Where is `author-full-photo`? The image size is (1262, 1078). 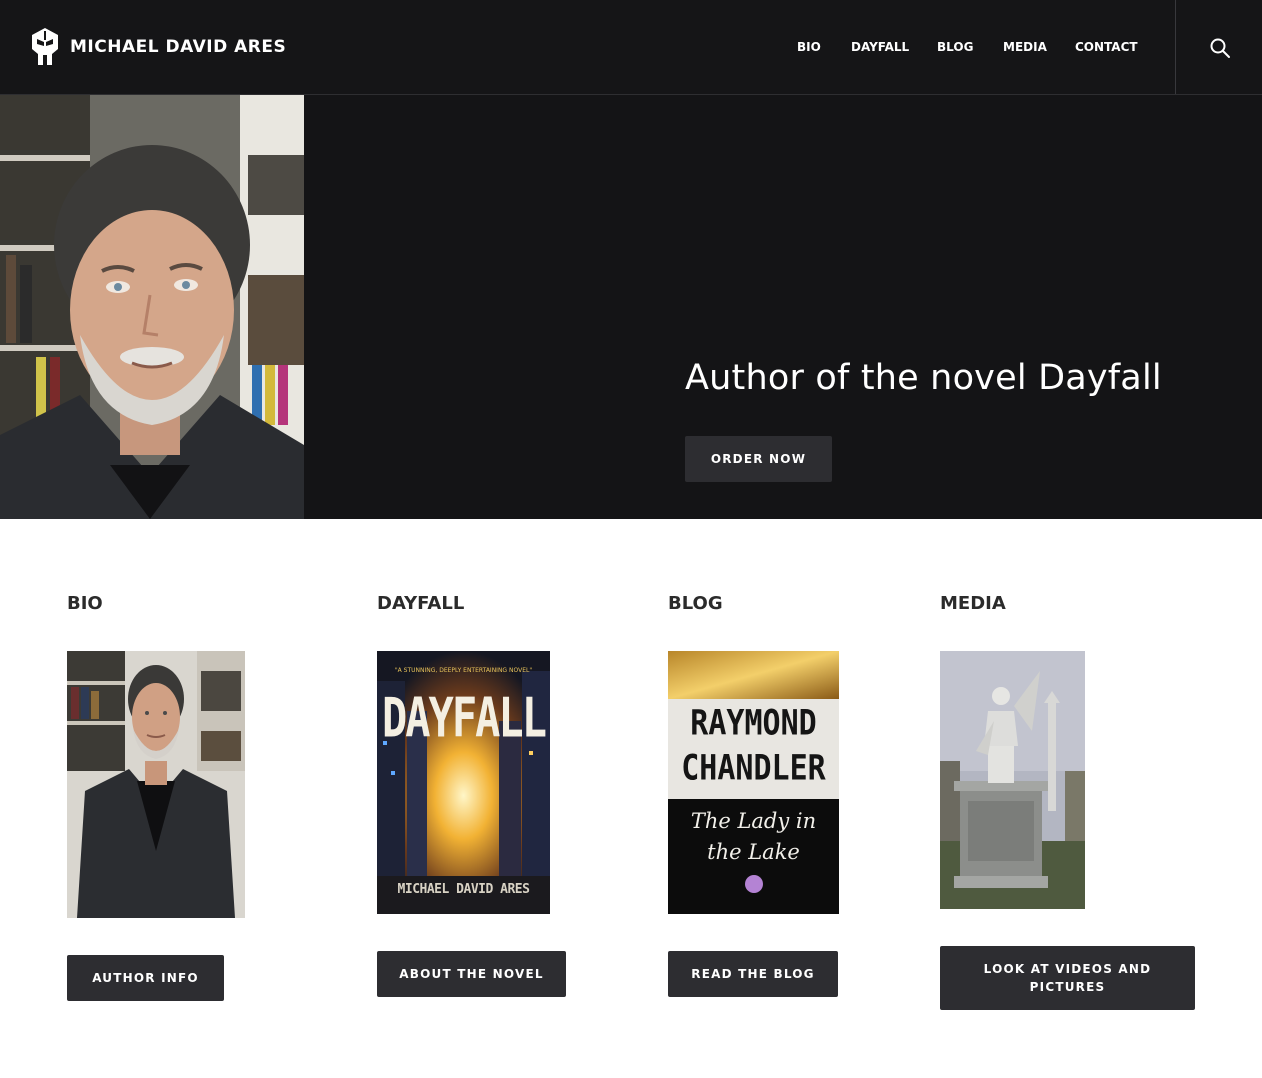
author-full-photo is located at coordinates (156, 784).